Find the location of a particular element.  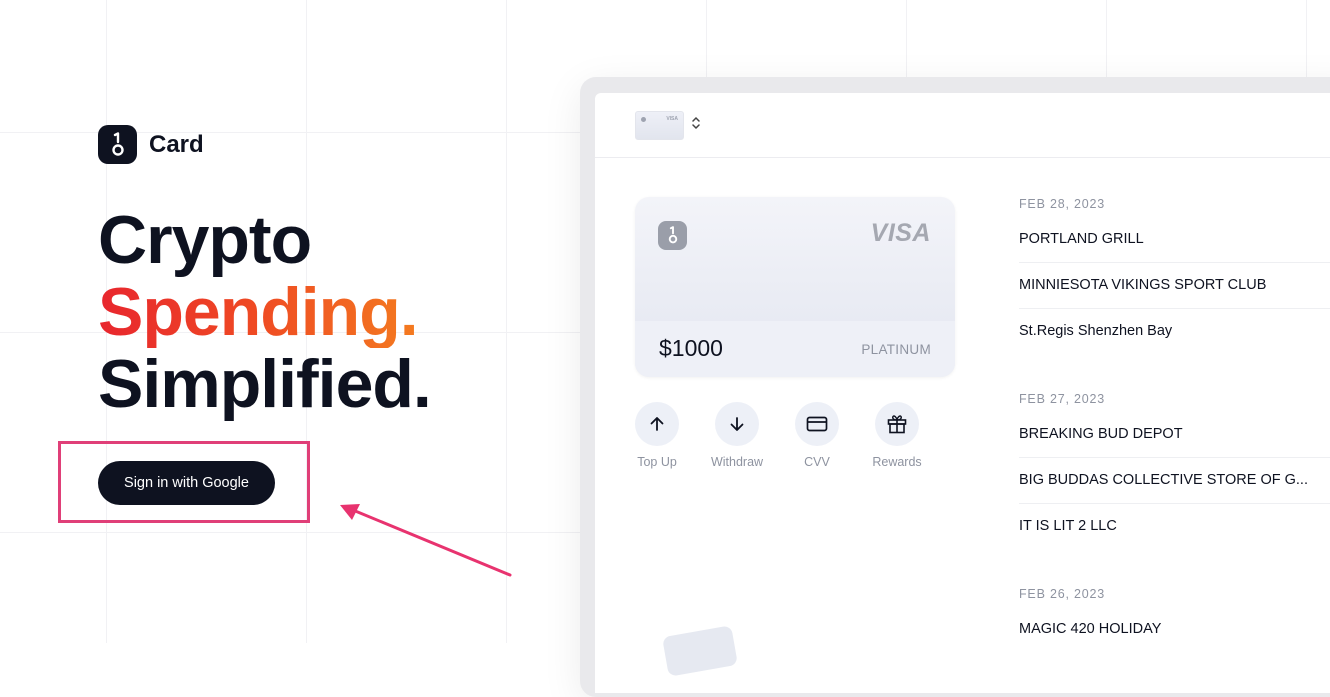

card-selector: VISA is located at coordinates (659, 125).